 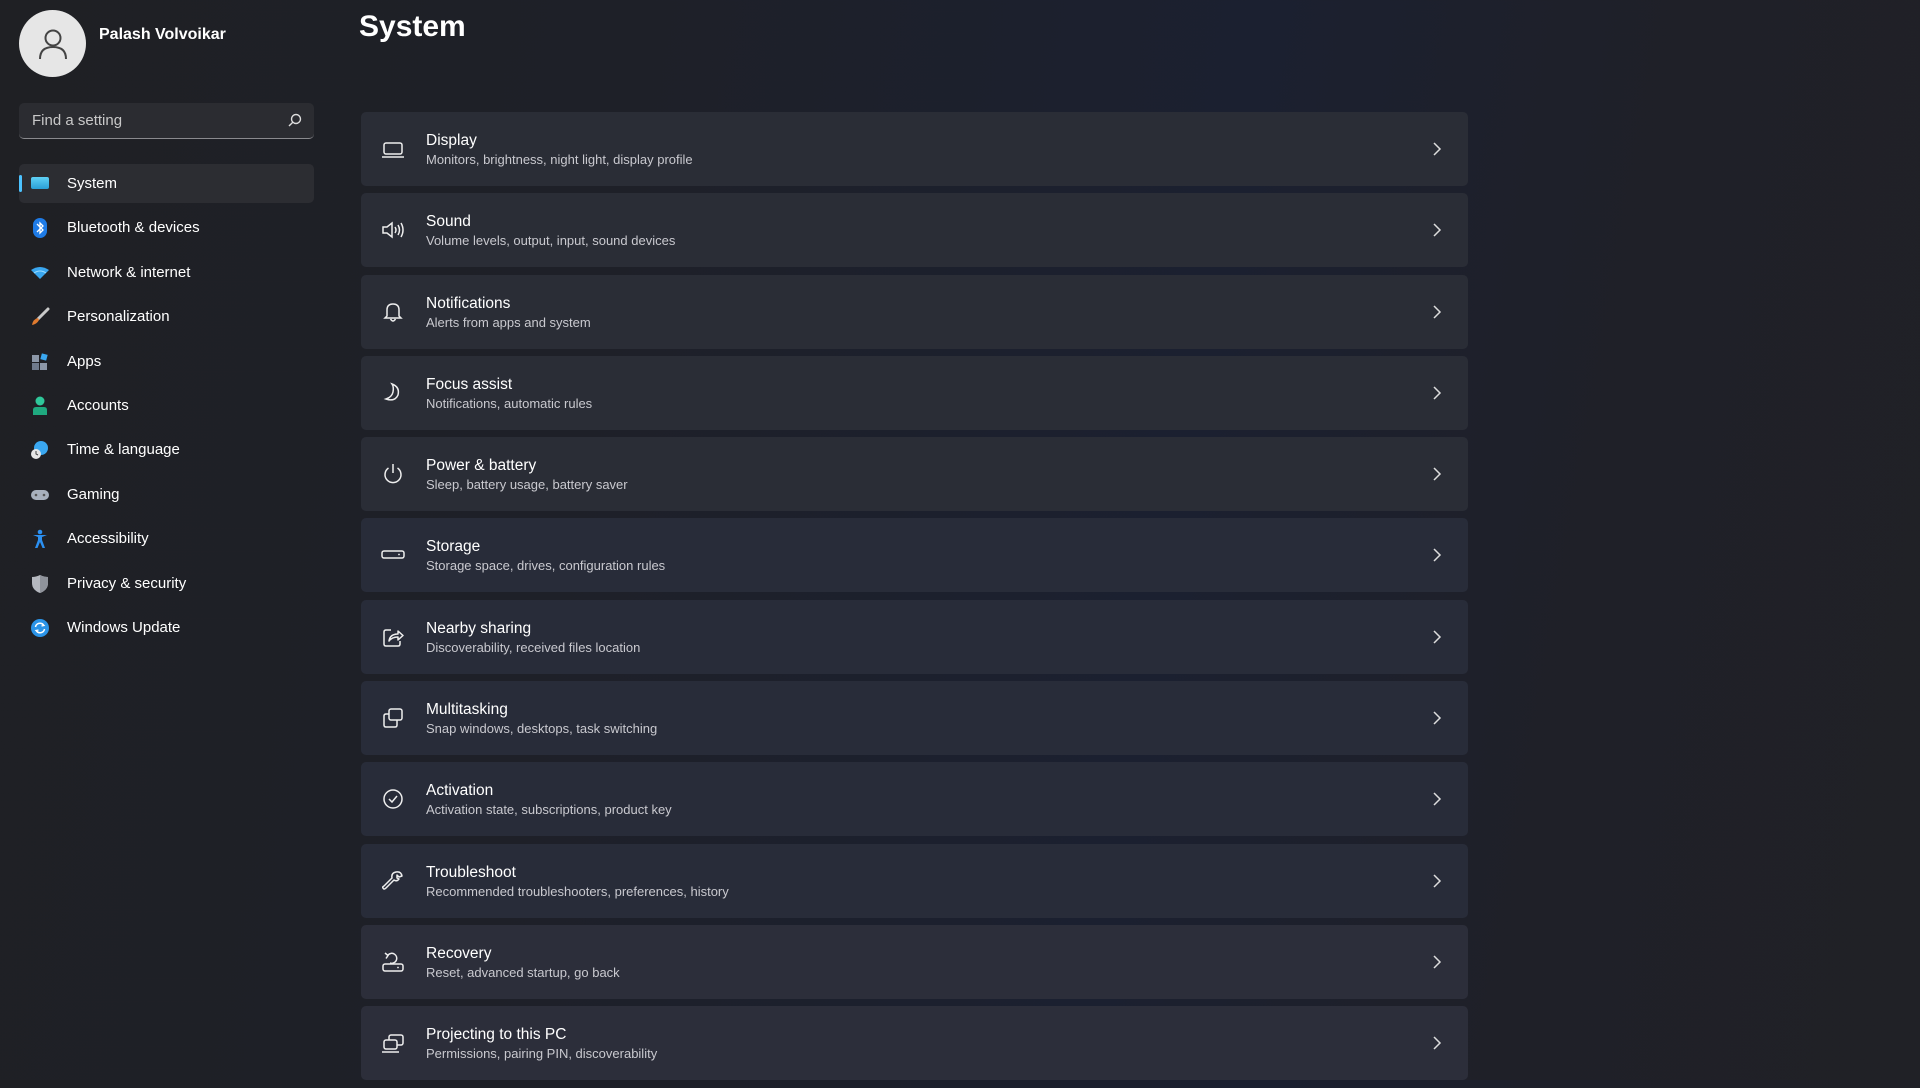 What do you see at coordinates (393, 1043) in the screenshot?
I see `projecting-icon` at bounding box center [393, 1043].